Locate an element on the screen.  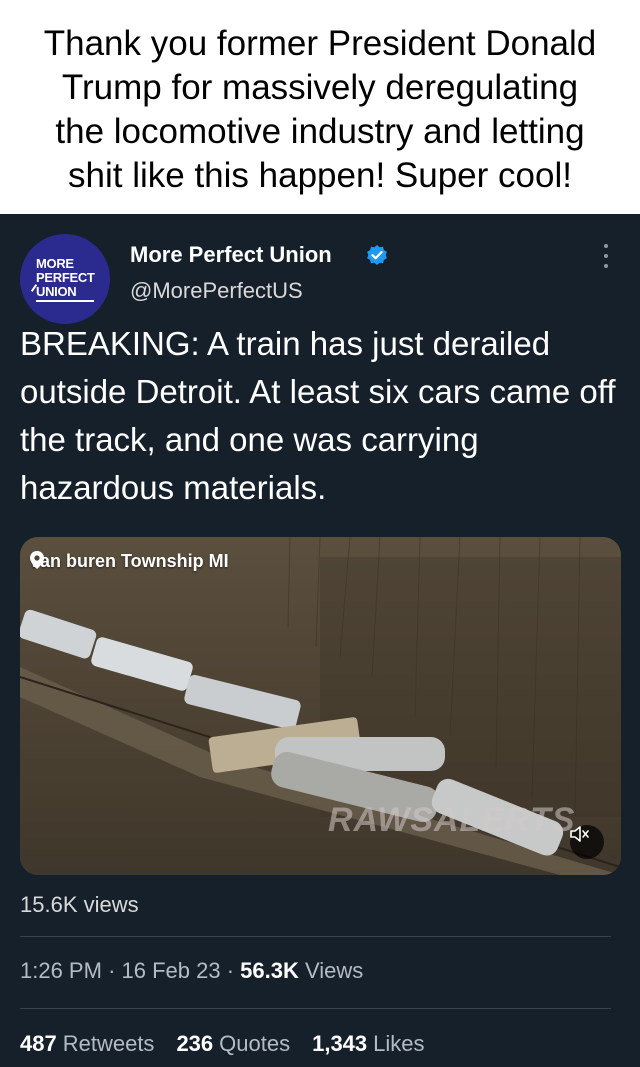
caption-line: Trump for massively deregulating is located at coordinates (320, 87).